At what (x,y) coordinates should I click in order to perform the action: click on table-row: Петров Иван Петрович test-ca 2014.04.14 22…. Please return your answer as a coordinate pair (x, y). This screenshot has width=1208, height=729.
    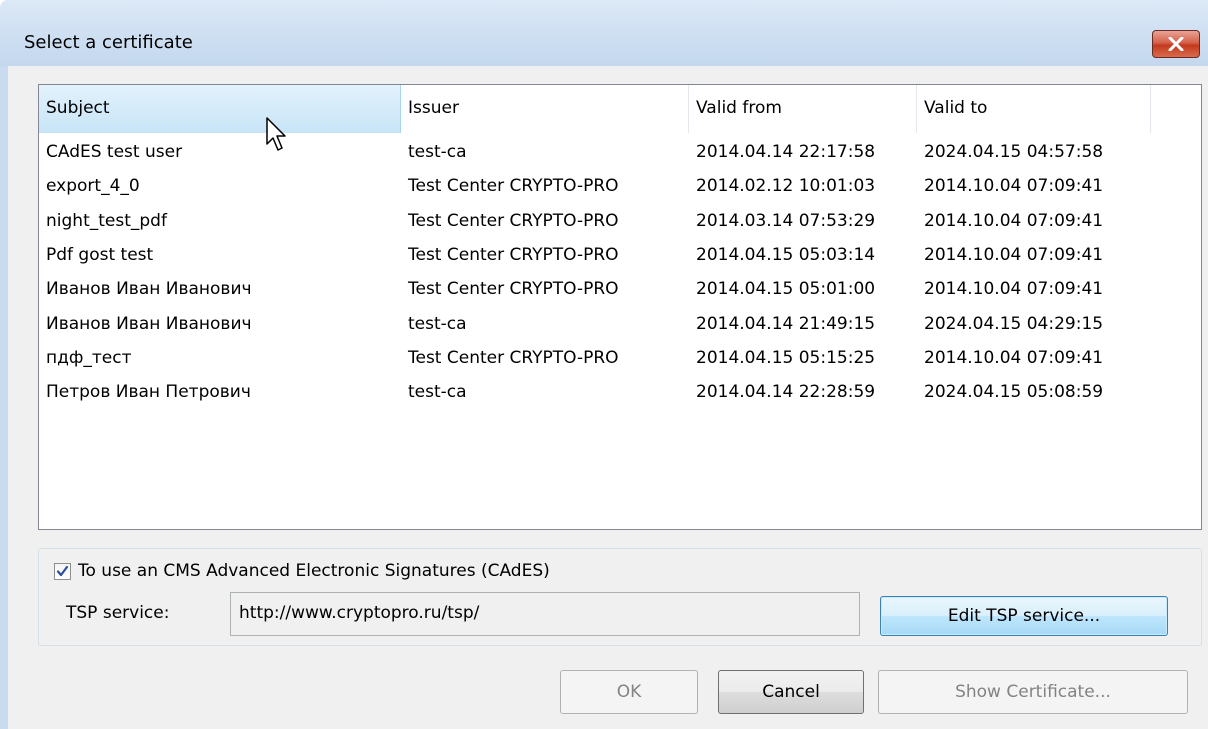
    Looking at the image, I should click on (620, 394).